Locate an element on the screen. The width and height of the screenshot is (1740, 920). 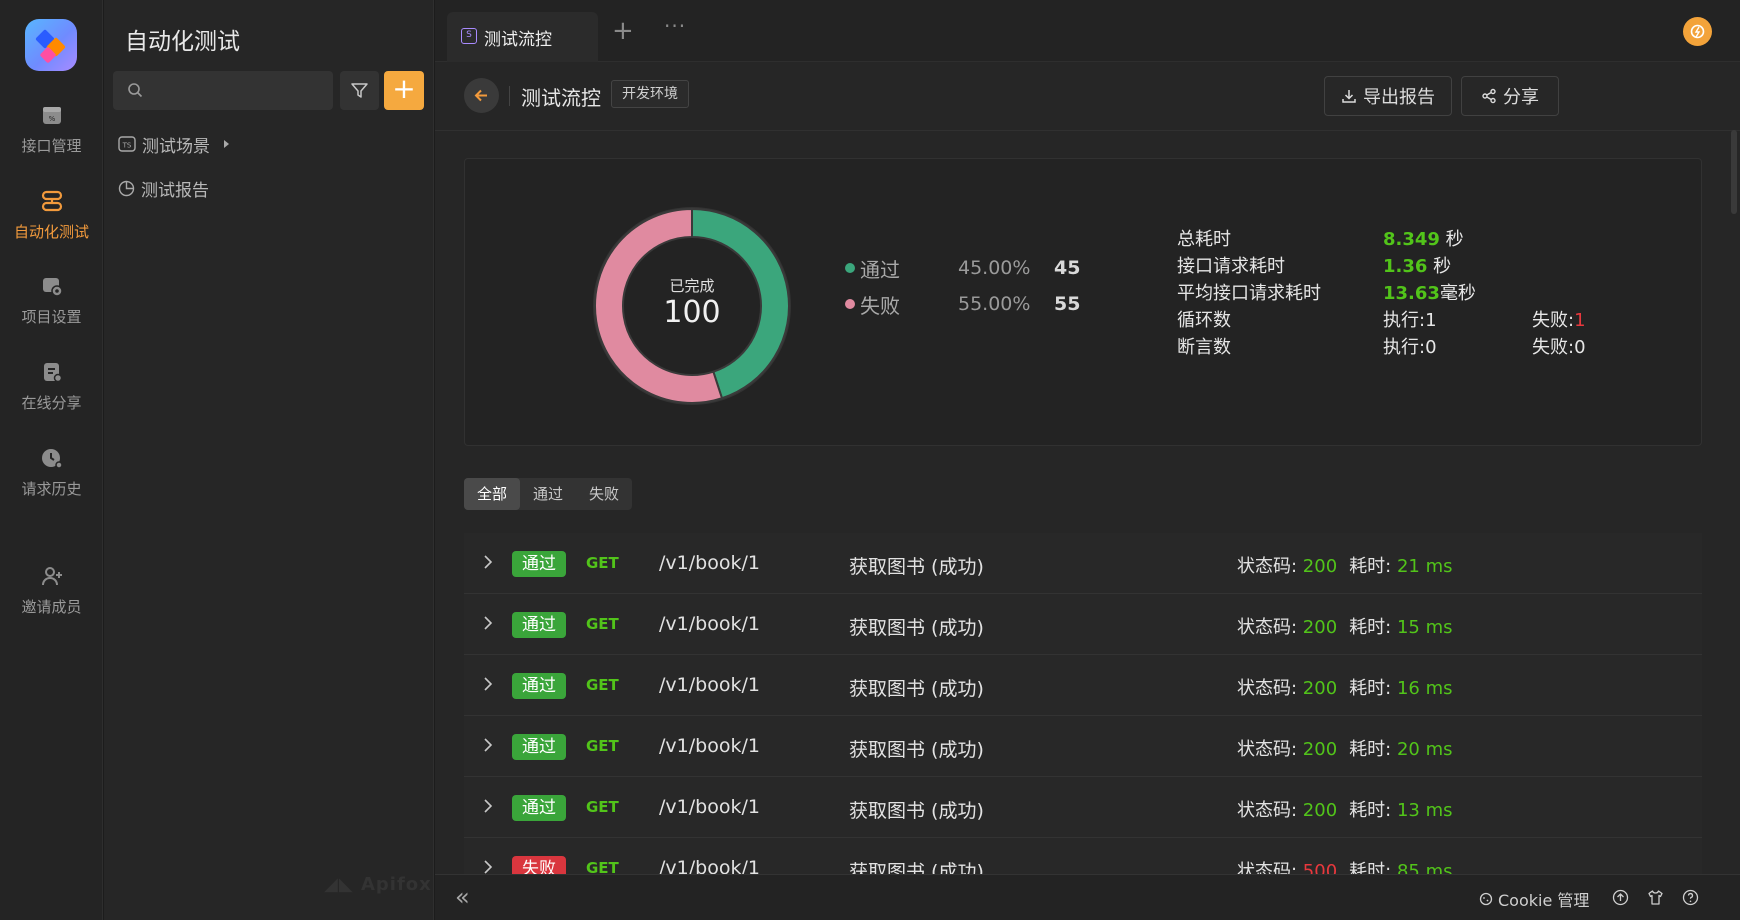
rail-item-label: 请求历史 is located at coordinates (51, 489).